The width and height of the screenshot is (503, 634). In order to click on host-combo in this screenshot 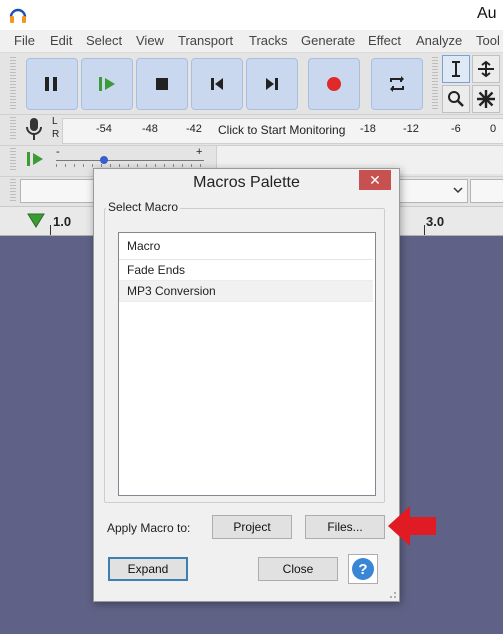, I will do `click(58, 191)`.